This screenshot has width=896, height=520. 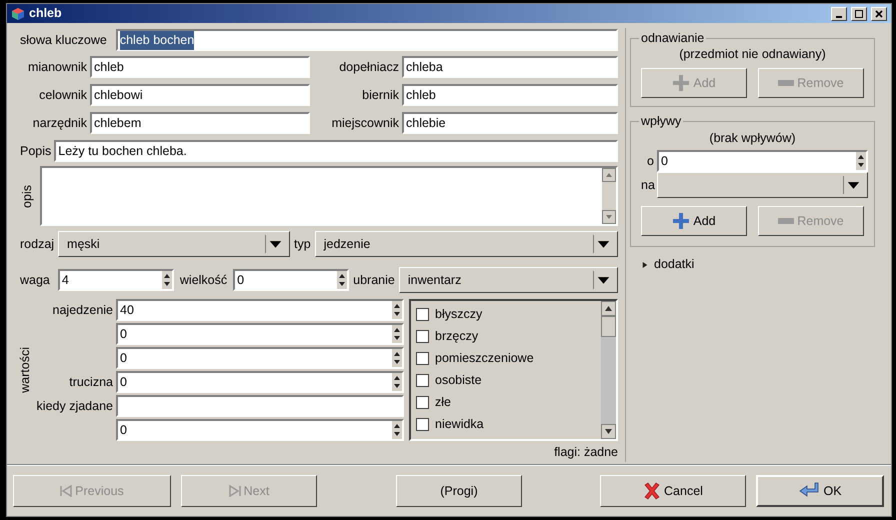 What do you see at coordinates (74, 405) in the screenshot?
I see `field-label: kiedy zjadane` at bounding box center [74, 405].